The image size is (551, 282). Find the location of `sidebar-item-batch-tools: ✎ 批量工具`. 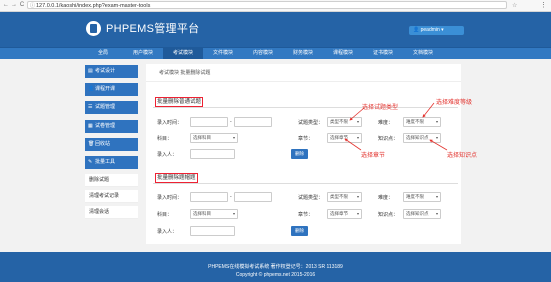

sidebar-item-batch-tools: ✎ 批量工具 is located at coordinates (111, 162).